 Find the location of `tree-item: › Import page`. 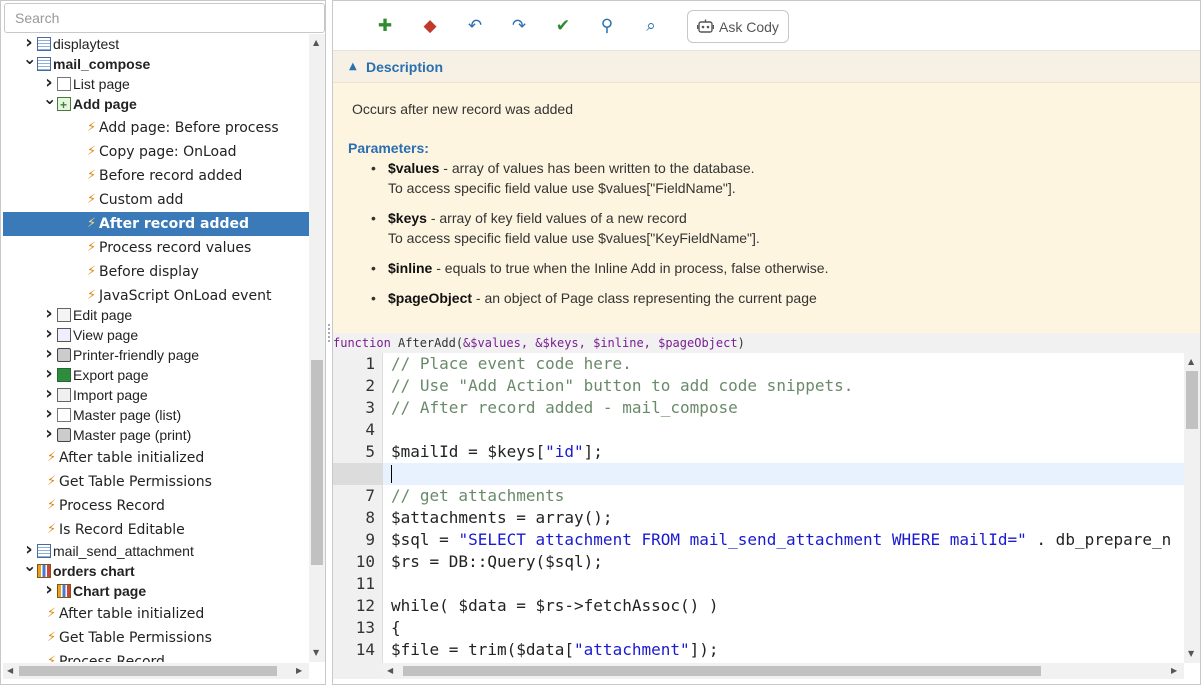

tree-item: › Import page is located at coordinates (156, 394).